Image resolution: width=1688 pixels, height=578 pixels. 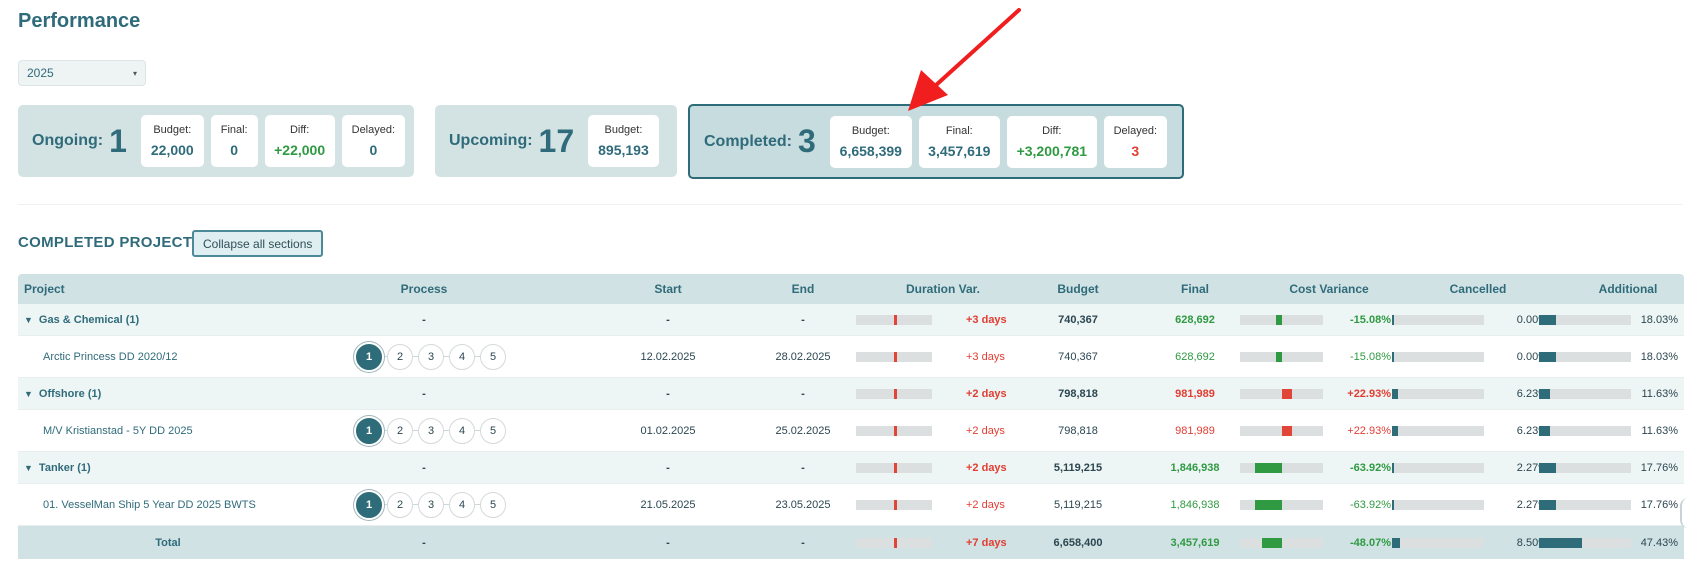 What do you see at coordinates (168, 542) in the screenshot?
I see `total-label: Total` at bounding box center [168, 542].